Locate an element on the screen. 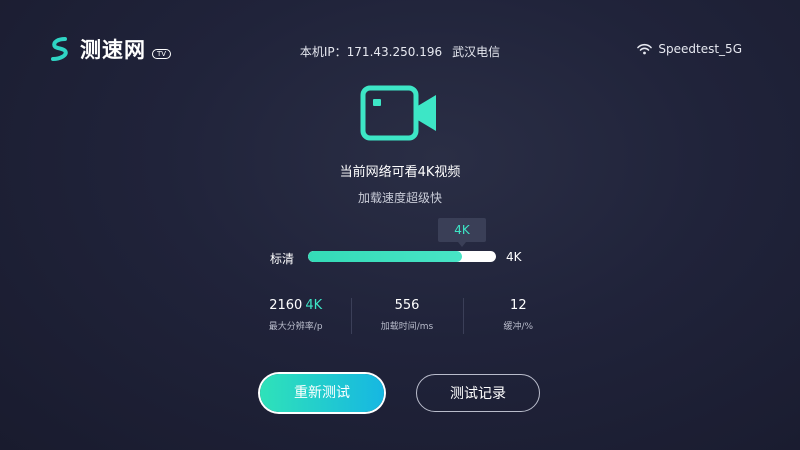 This screenshot has width=800, height=450. quality-bar is located at coordinates (402, 256).